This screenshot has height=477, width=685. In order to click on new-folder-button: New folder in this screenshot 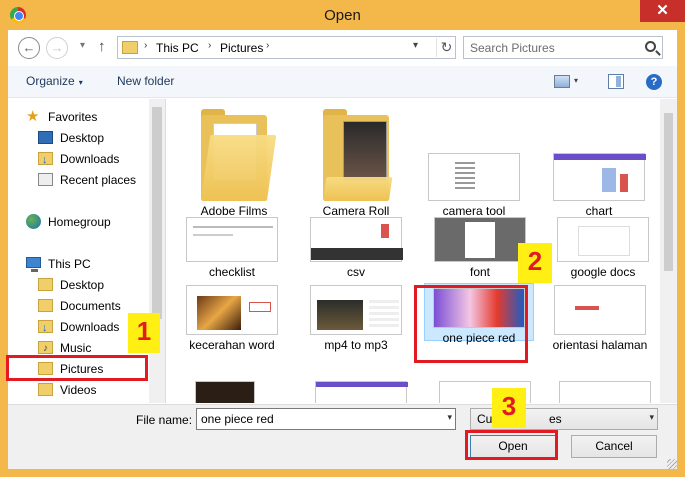, I will do `click(145, 81)`.